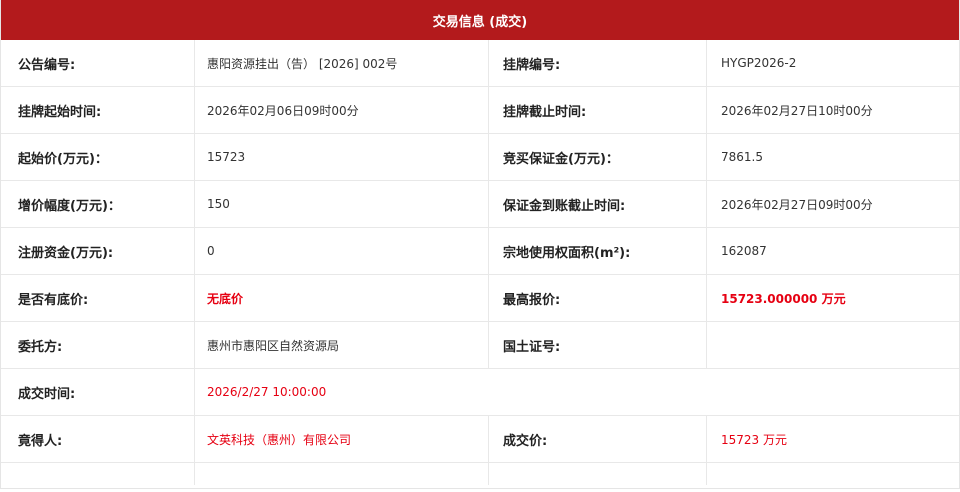 The height and width of the screenshot is (492, 960). I want to click on registered-capital-value: 0, so click(341, 251).